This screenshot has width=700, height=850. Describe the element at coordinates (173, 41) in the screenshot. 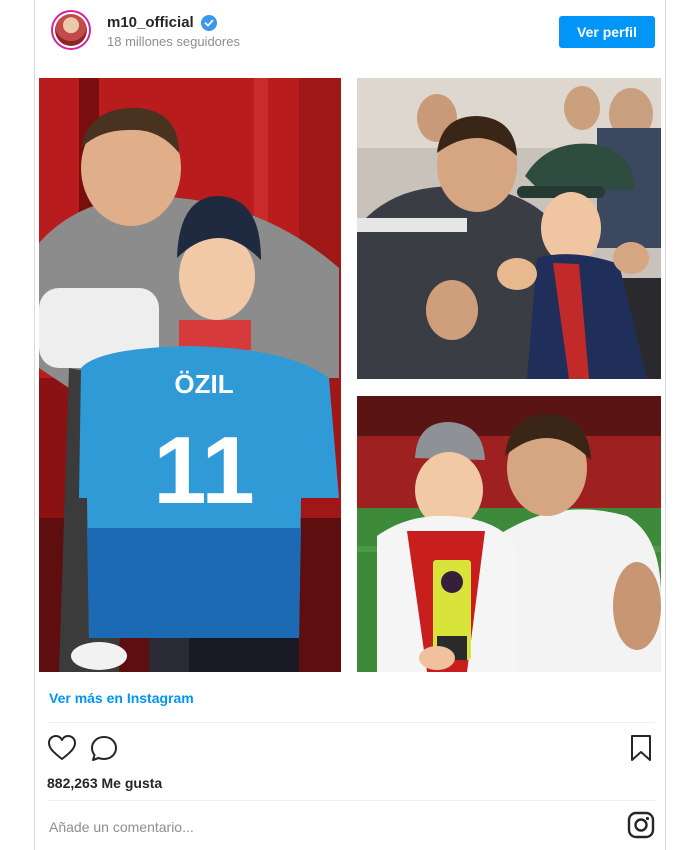

I see `follower-count: 18 millones seguidores` at that location.